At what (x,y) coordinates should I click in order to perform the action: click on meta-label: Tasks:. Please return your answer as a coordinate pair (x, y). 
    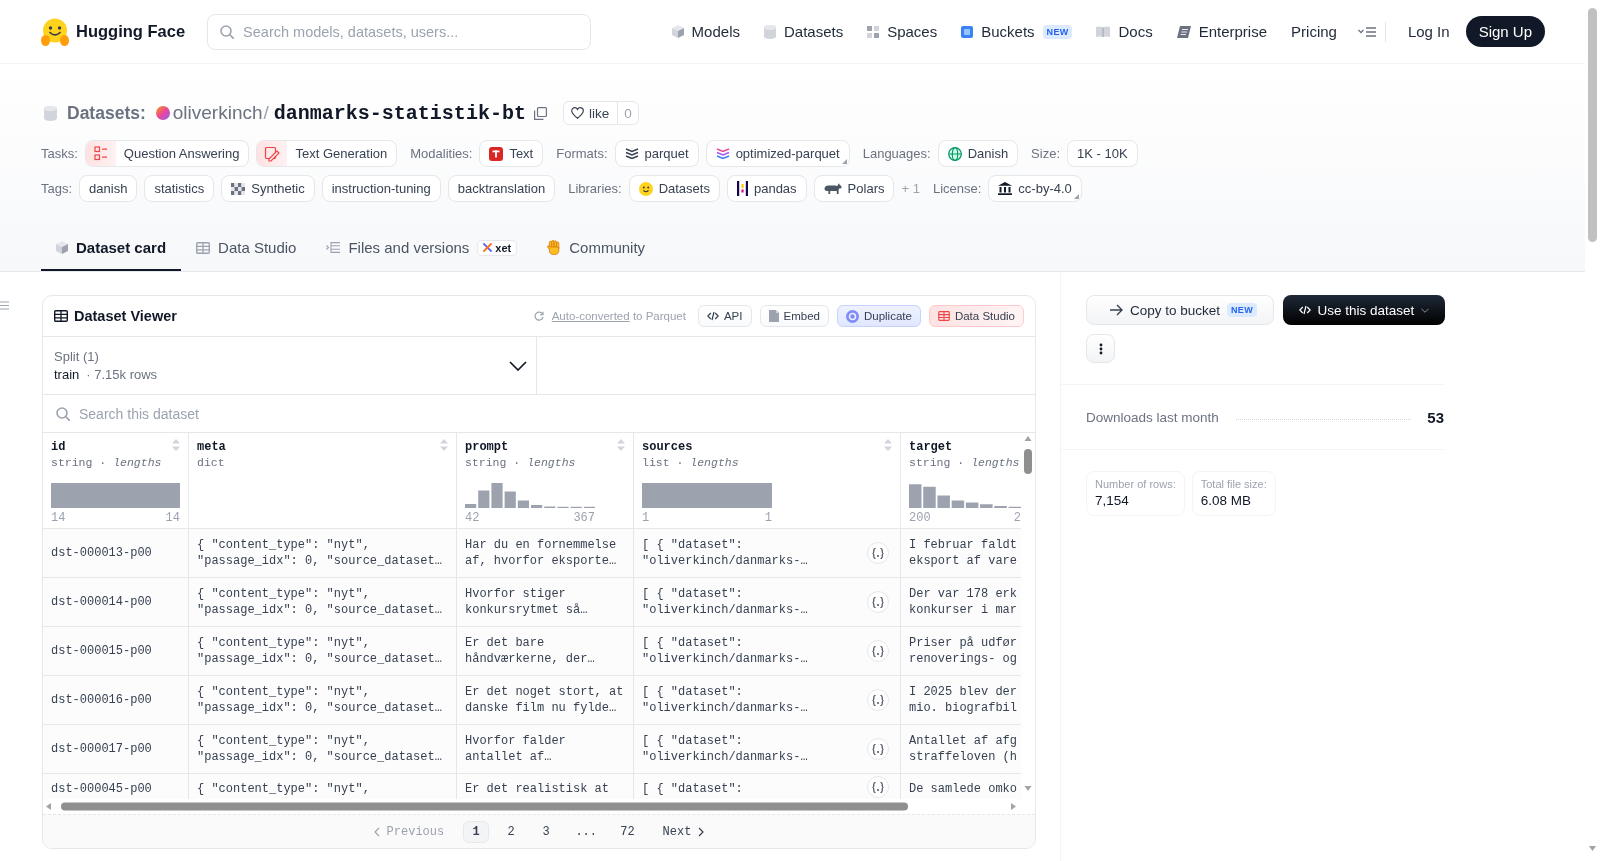
    Looking at the image, I should click on (59, 153).